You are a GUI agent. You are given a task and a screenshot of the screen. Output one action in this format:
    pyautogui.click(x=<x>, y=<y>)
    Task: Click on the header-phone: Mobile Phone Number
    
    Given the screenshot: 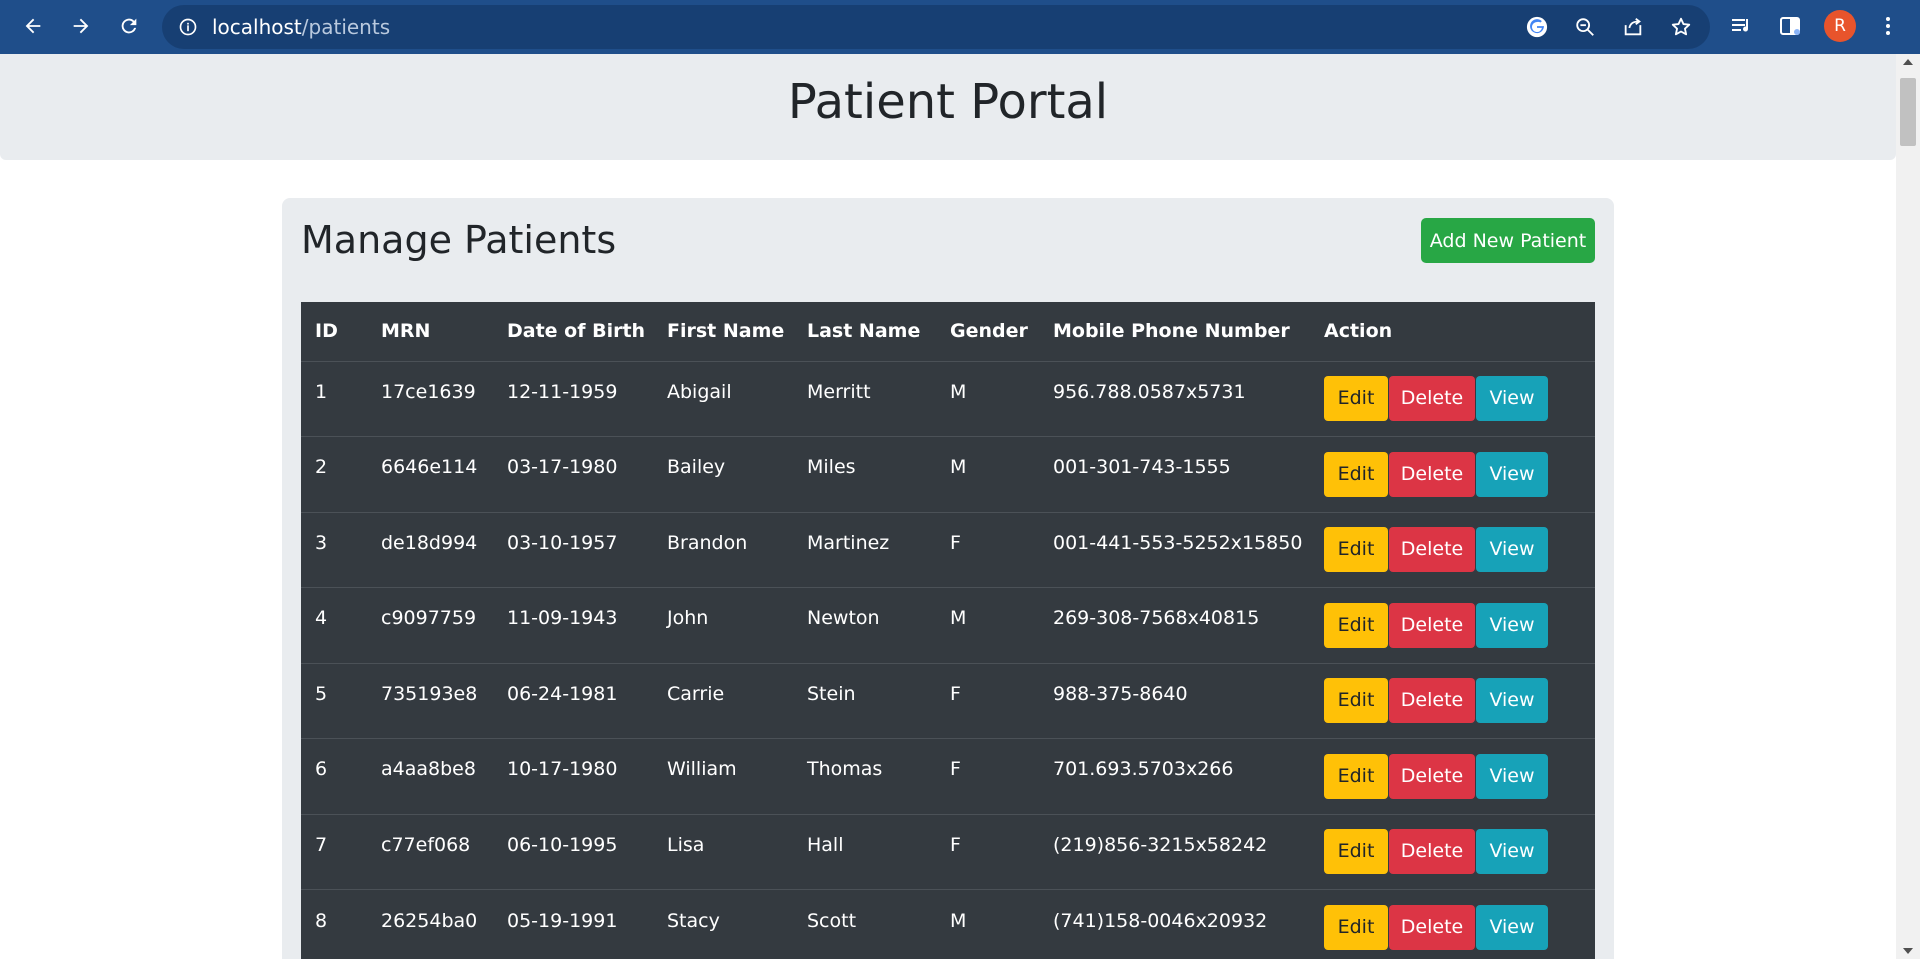 What is the action you would take?
    pyautogui.click(x=1174, y=332)
    